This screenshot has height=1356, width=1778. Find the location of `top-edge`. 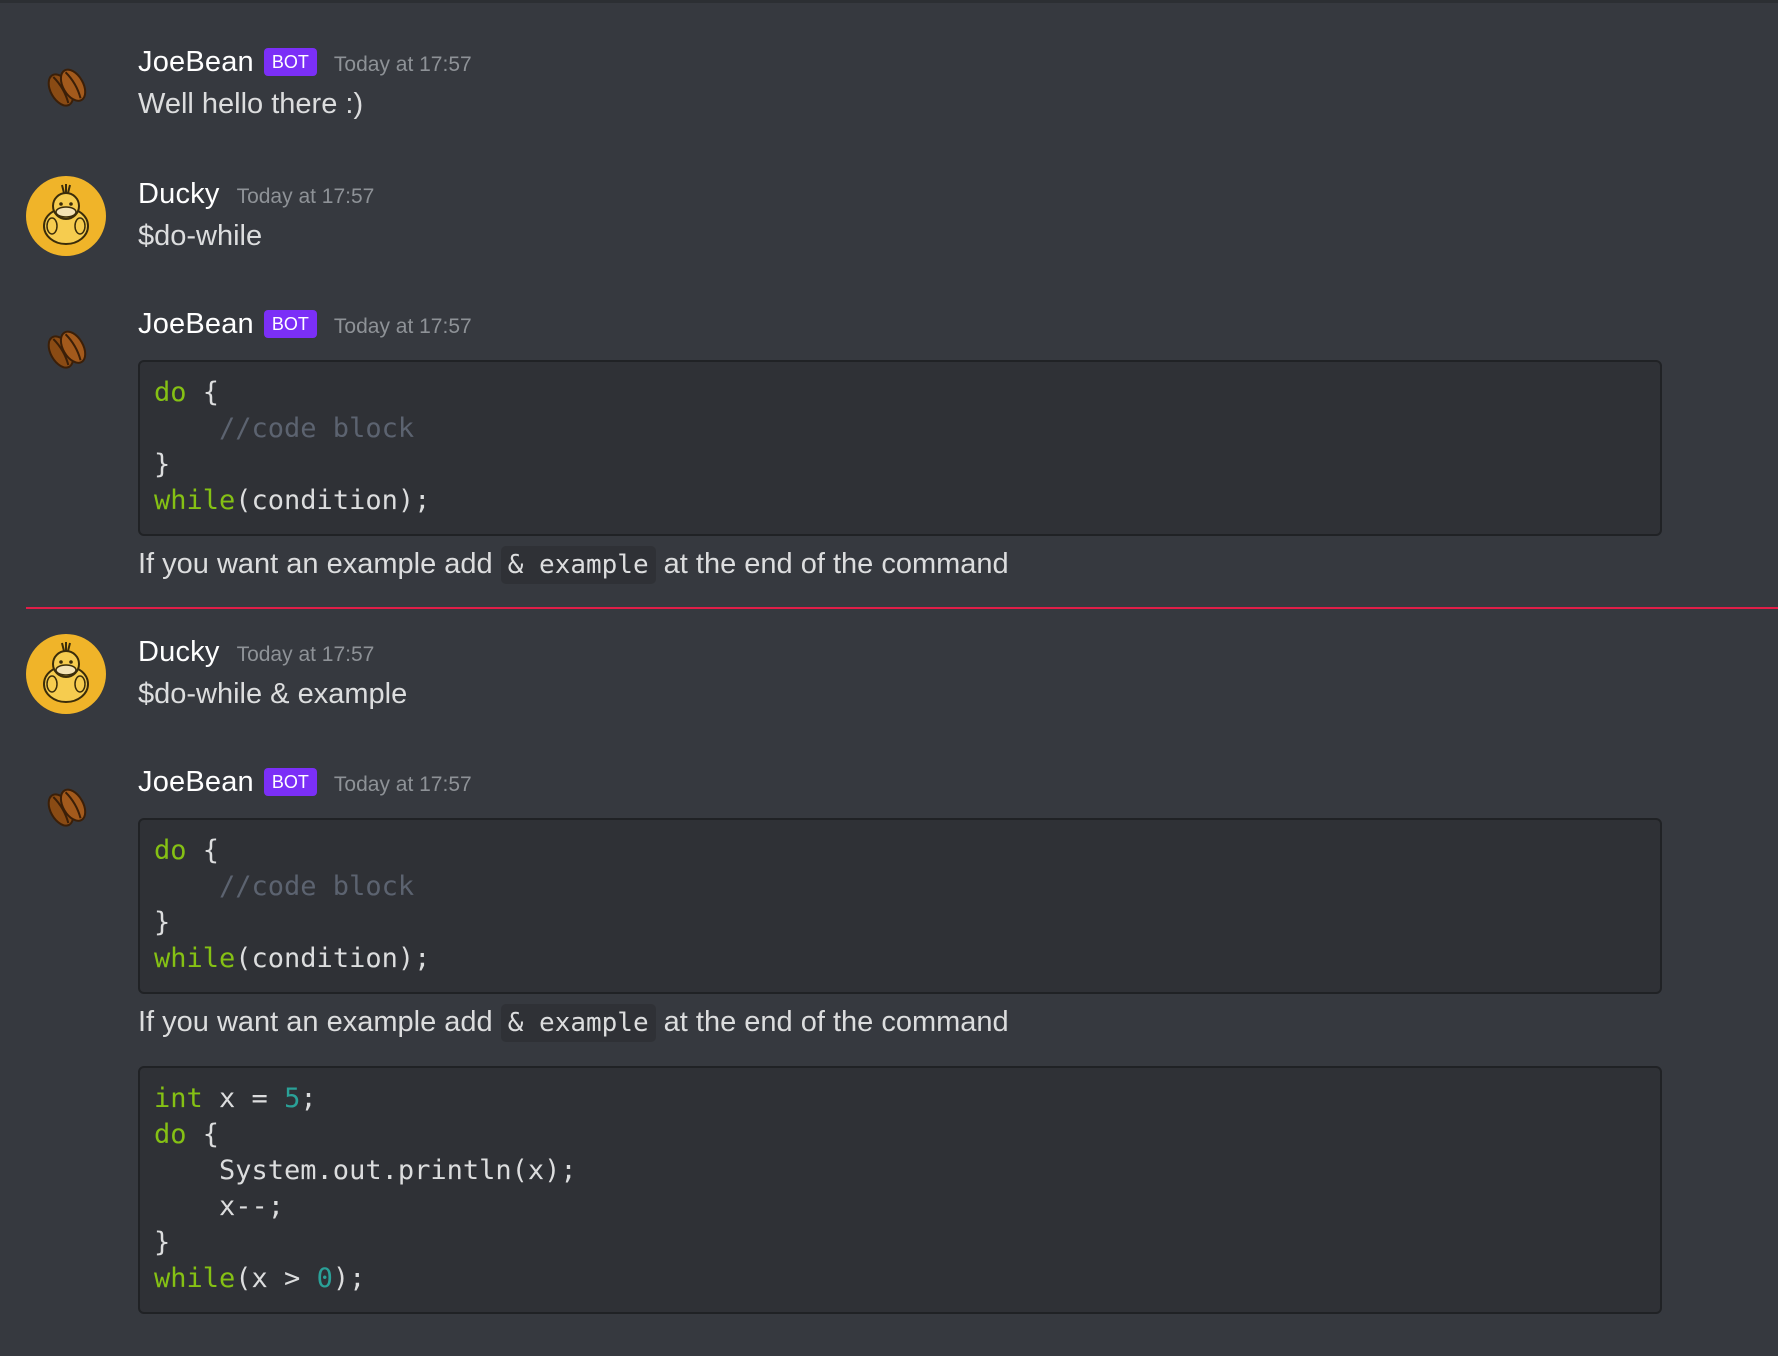

top-edge is located at coordinates (889, 1).